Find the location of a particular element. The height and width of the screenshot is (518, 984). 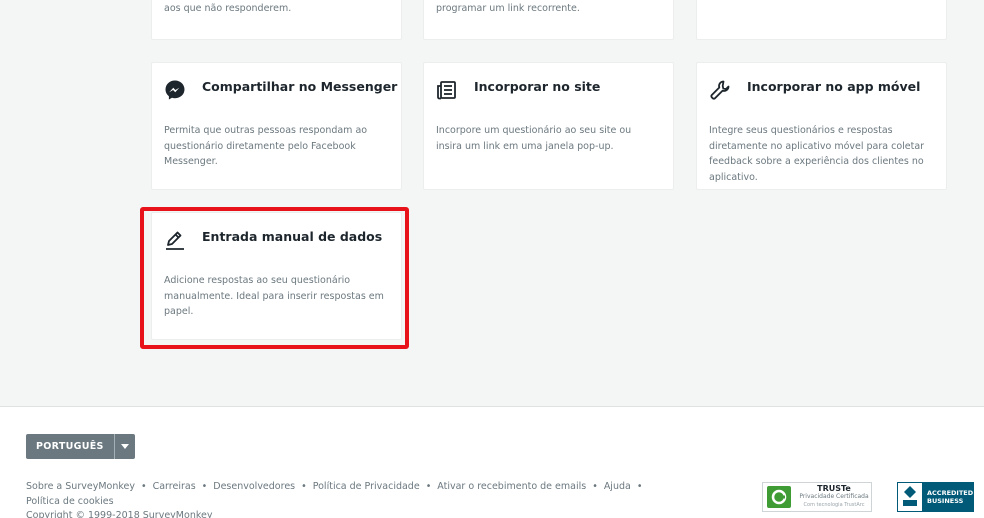

link-developers: Desenvolvedores is located at coordinates (254, 486).